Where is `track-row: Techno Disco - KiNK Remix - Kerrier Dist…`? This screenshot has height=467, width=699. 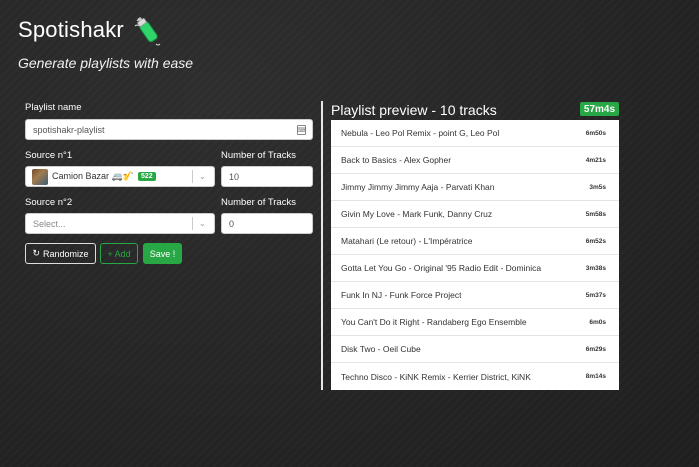
track-row: Techno Disco - KiNK Remix - Kerrier Dist… is located at coordinates (475, 376).